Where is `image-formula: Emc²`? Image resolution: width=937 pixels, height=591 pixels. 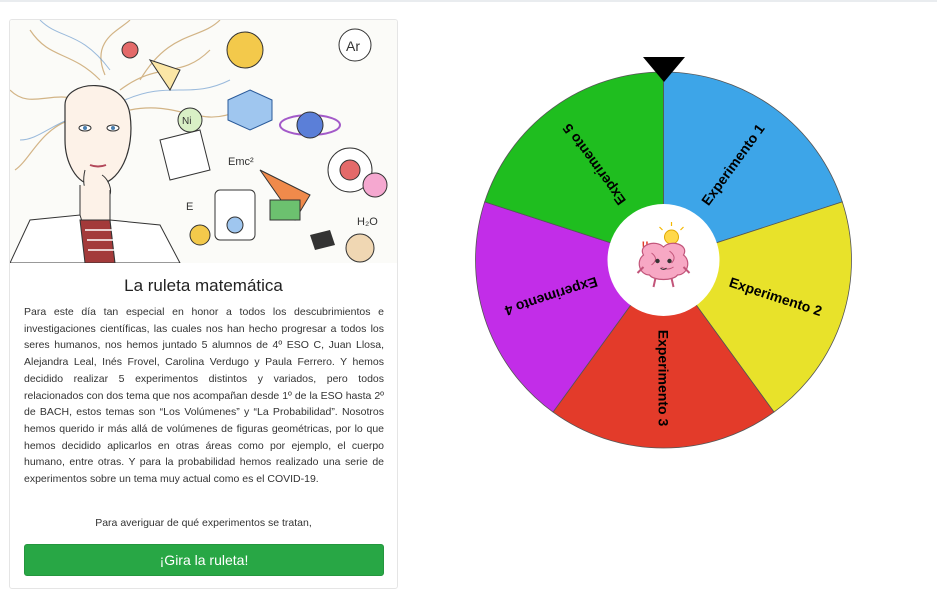 image-formula: Emc² is located at coordinates (241, 162).